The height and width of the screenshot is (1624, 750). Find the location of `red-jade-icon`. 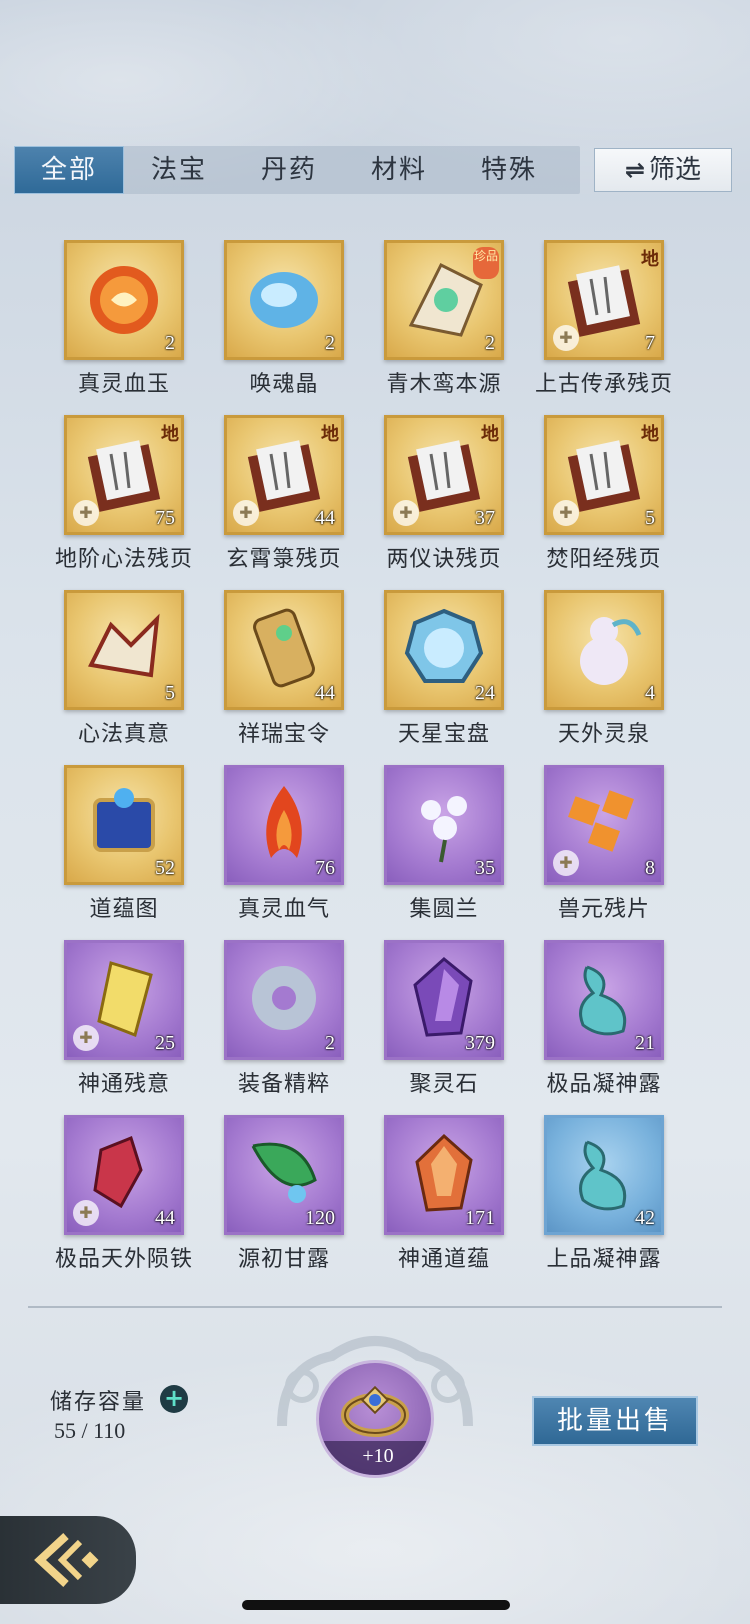

red-jade-icon is located at coordinates (124, 300).